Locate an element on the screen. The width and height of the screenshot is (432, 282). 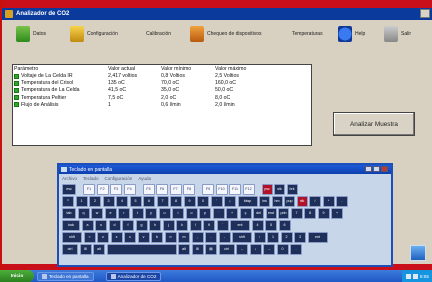
key: n is located at coordinates (170, 237).